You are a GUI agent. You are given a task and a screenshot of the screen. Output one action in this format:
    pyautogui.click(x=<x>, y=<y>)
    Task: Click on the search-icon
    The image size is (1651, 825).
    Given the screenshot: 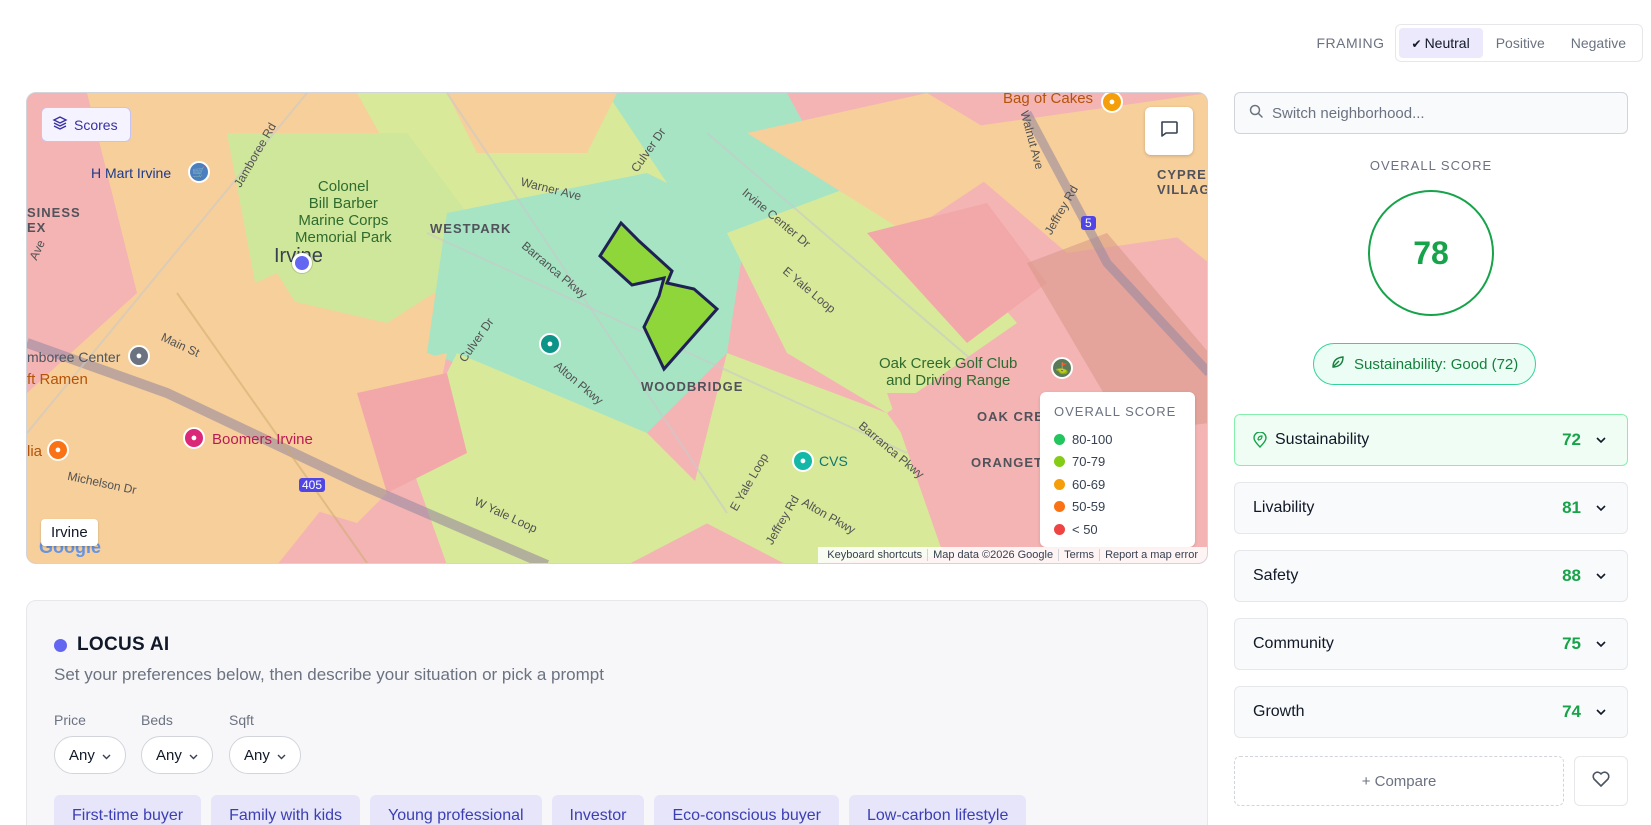 What is the action you would take?
    pyautogui.click(x=1256, y=113)
    